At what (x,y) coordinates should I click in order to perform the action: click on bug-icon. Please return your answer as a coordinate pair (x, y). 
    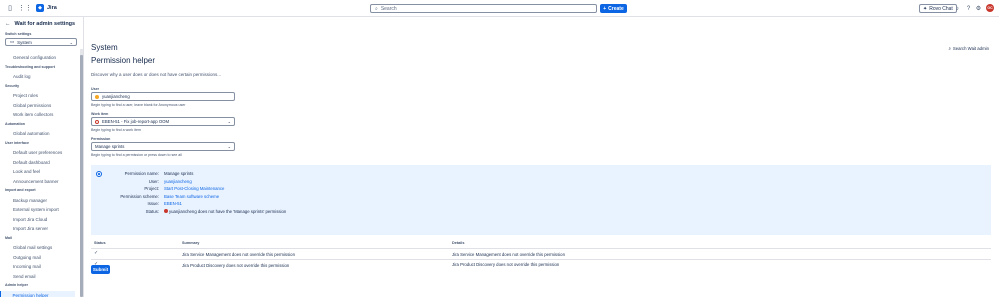
    Looking at the image, I should click on (97, 121).